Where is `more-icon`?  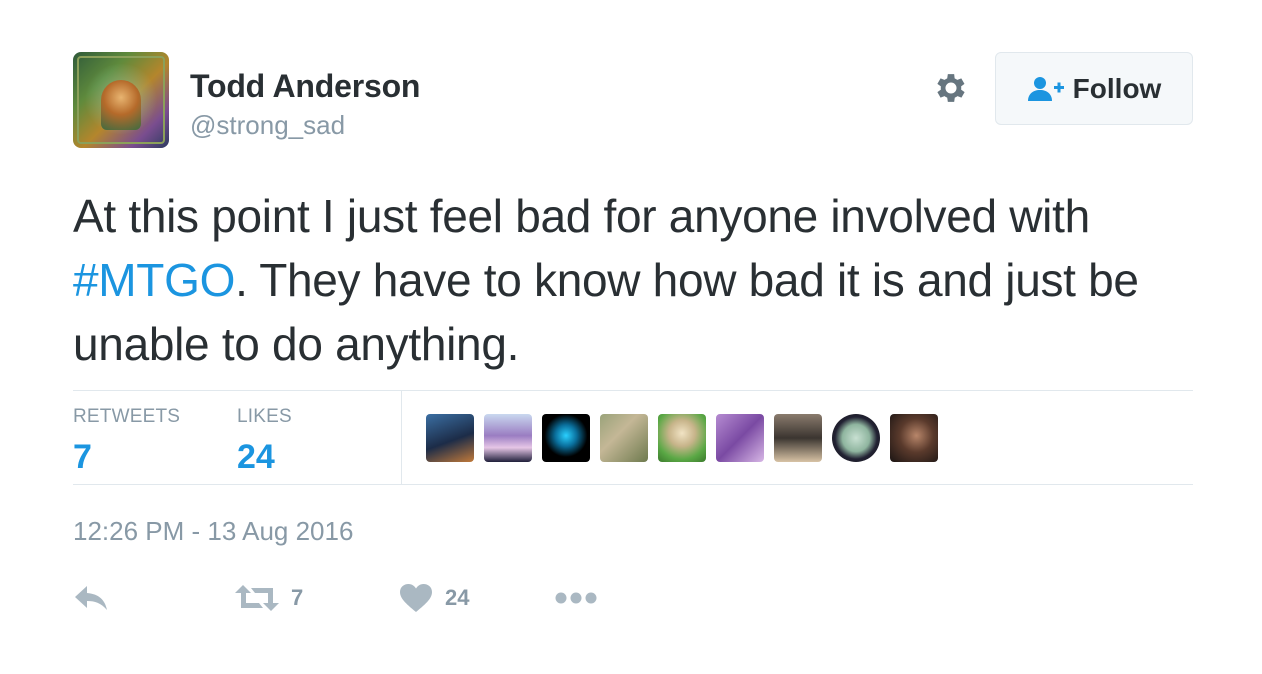 more-icon is located at coordinates (576, 598).